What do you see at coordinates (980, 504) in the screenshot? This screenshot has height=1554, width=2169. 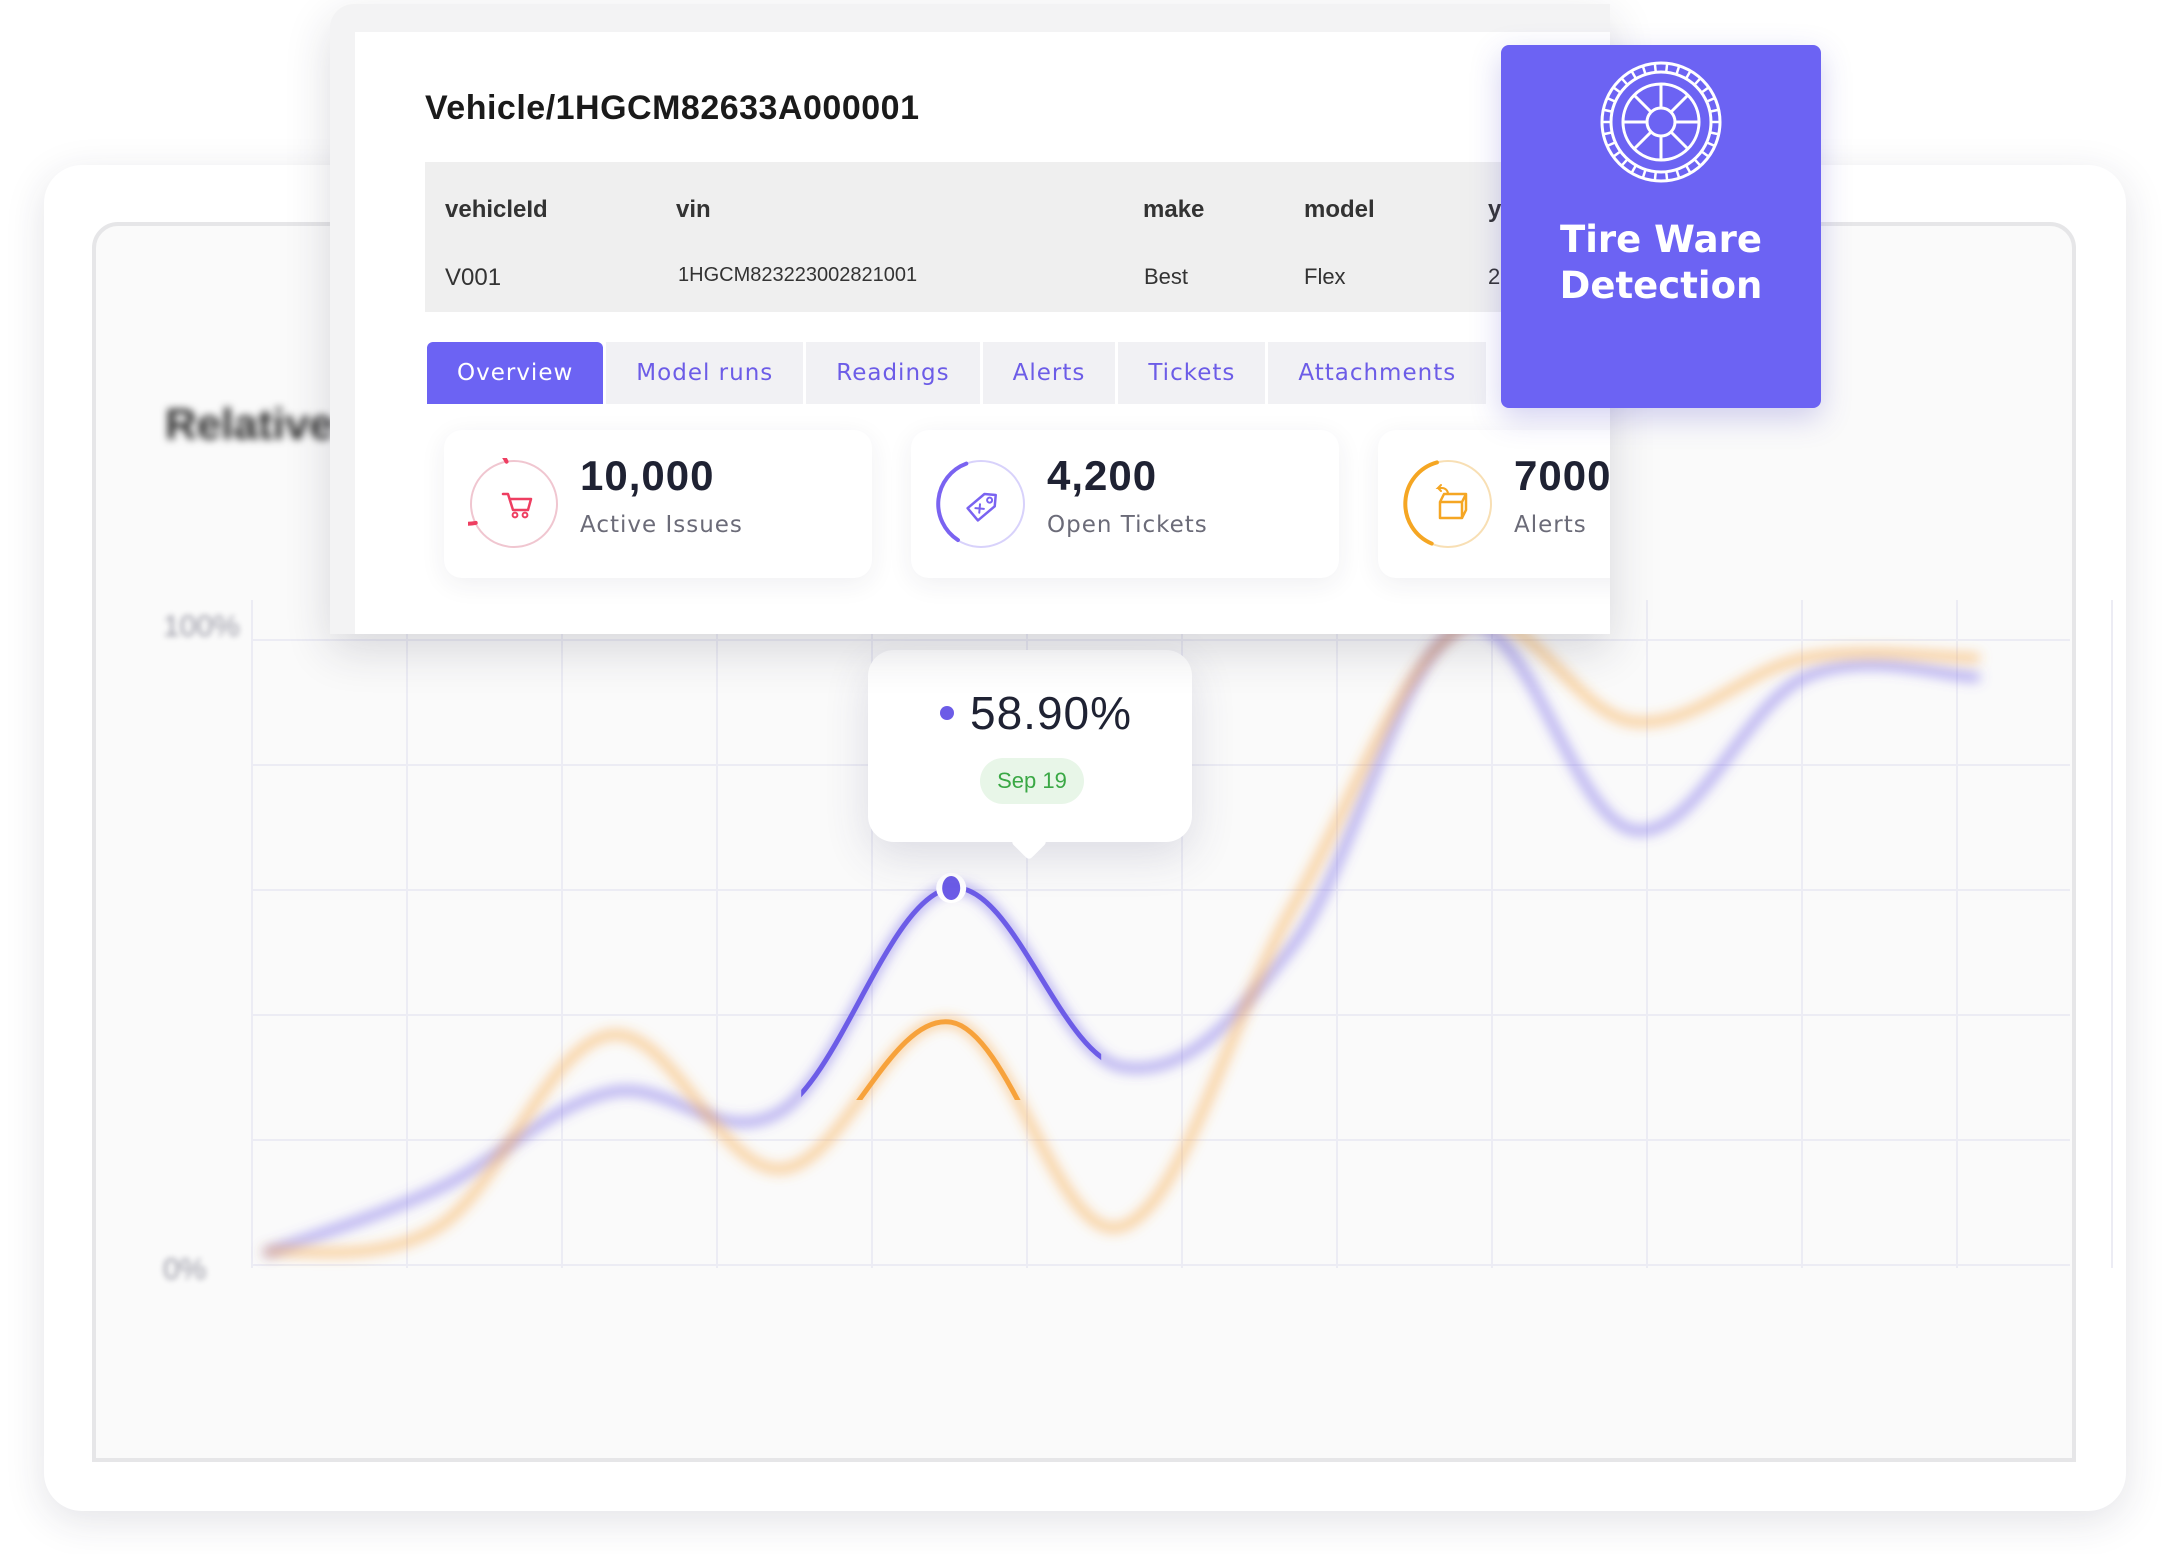 I see `tag-icon` at bounding box center [980, 504].